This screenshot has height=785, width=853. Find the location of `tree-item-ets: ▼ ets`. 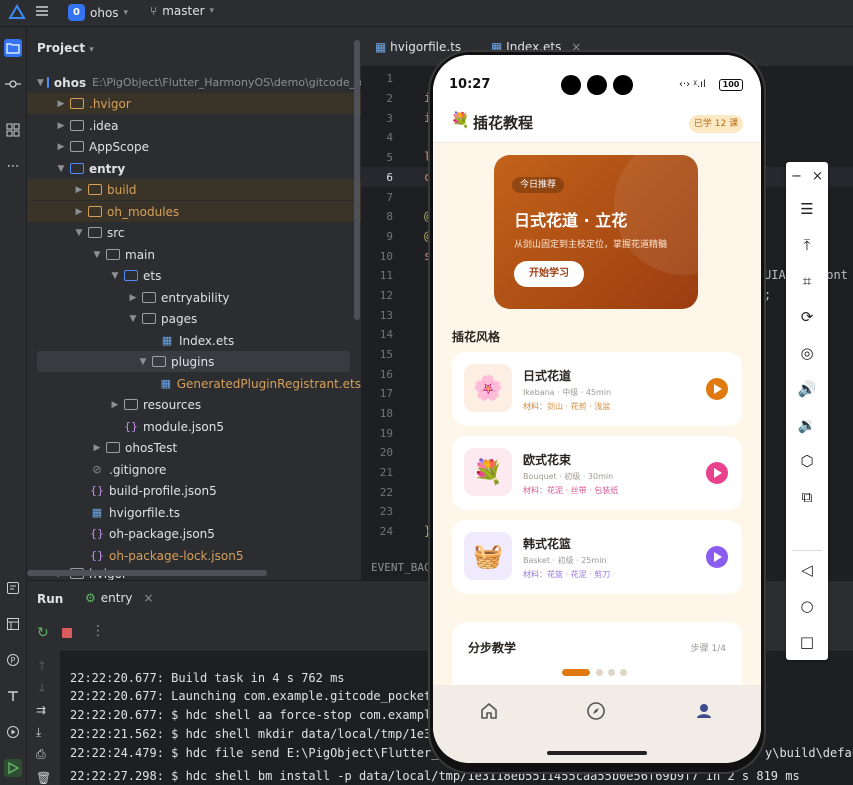

tree-item-ets: ▼ ets is located at coordinates (194, 275).